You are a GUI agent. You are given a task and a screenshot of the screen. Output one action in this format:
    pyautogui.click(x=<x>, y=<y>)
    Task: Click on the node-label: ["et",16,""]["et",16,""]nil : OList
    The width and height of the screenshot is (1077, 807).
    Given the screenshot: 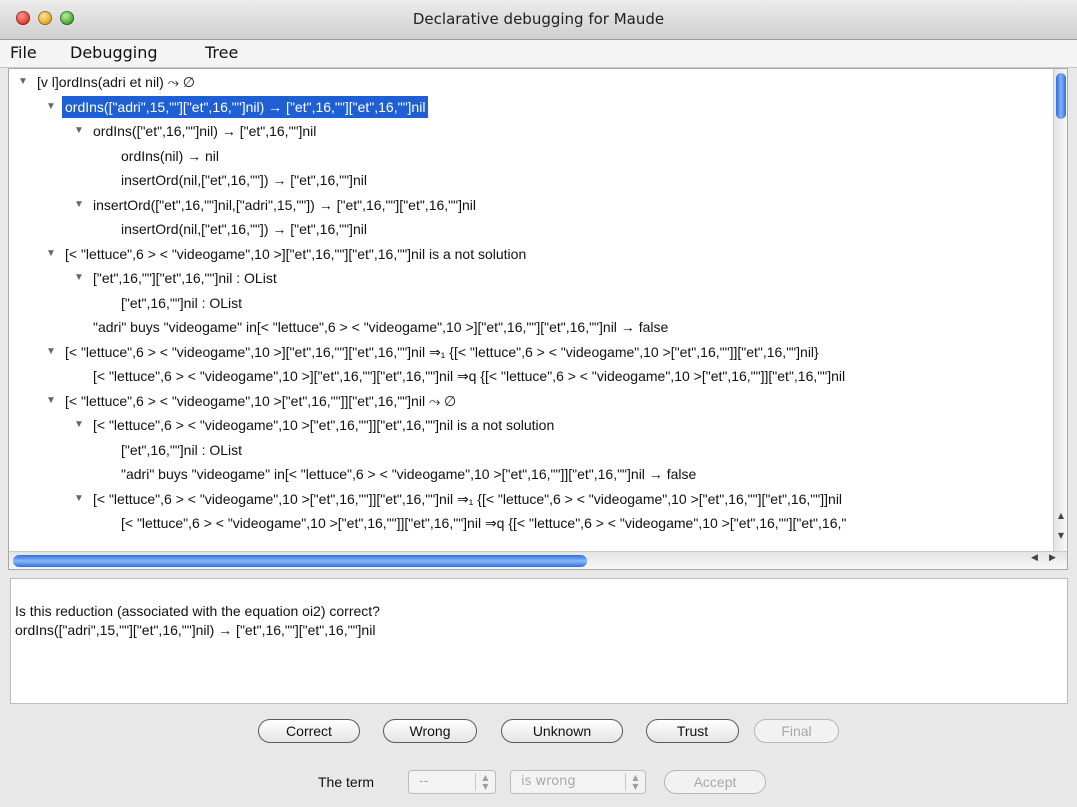 What is the action you would take?
    pyautogui.click(x=185, y=278)
    